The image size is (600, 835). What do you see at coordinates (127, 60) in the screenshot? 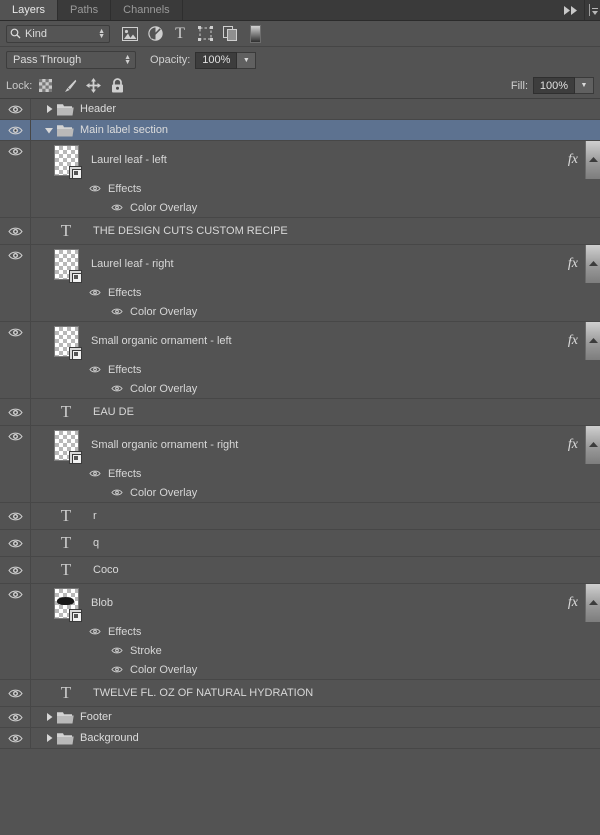
I see `blend-mode-spinner-icon: ▲ ▼` at bounding box center [127, 60].